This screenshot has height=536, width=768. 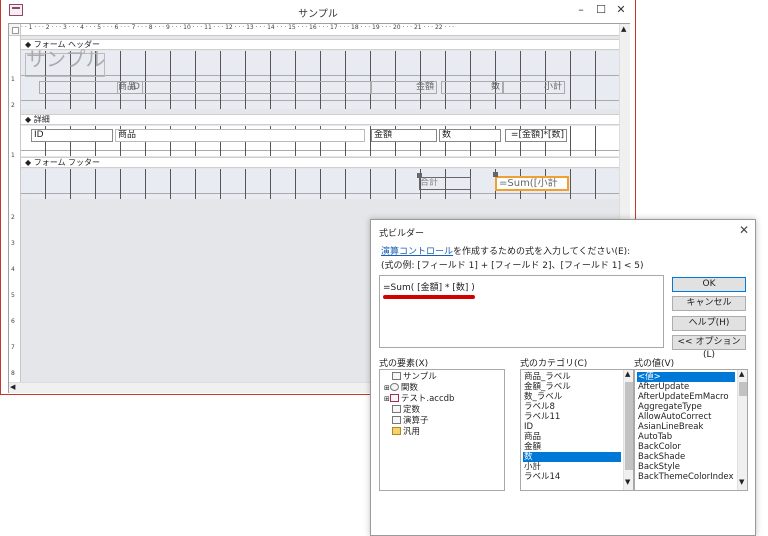 I want to click on list-item: AllowAutoCorrect, so click(x=686, y=417).